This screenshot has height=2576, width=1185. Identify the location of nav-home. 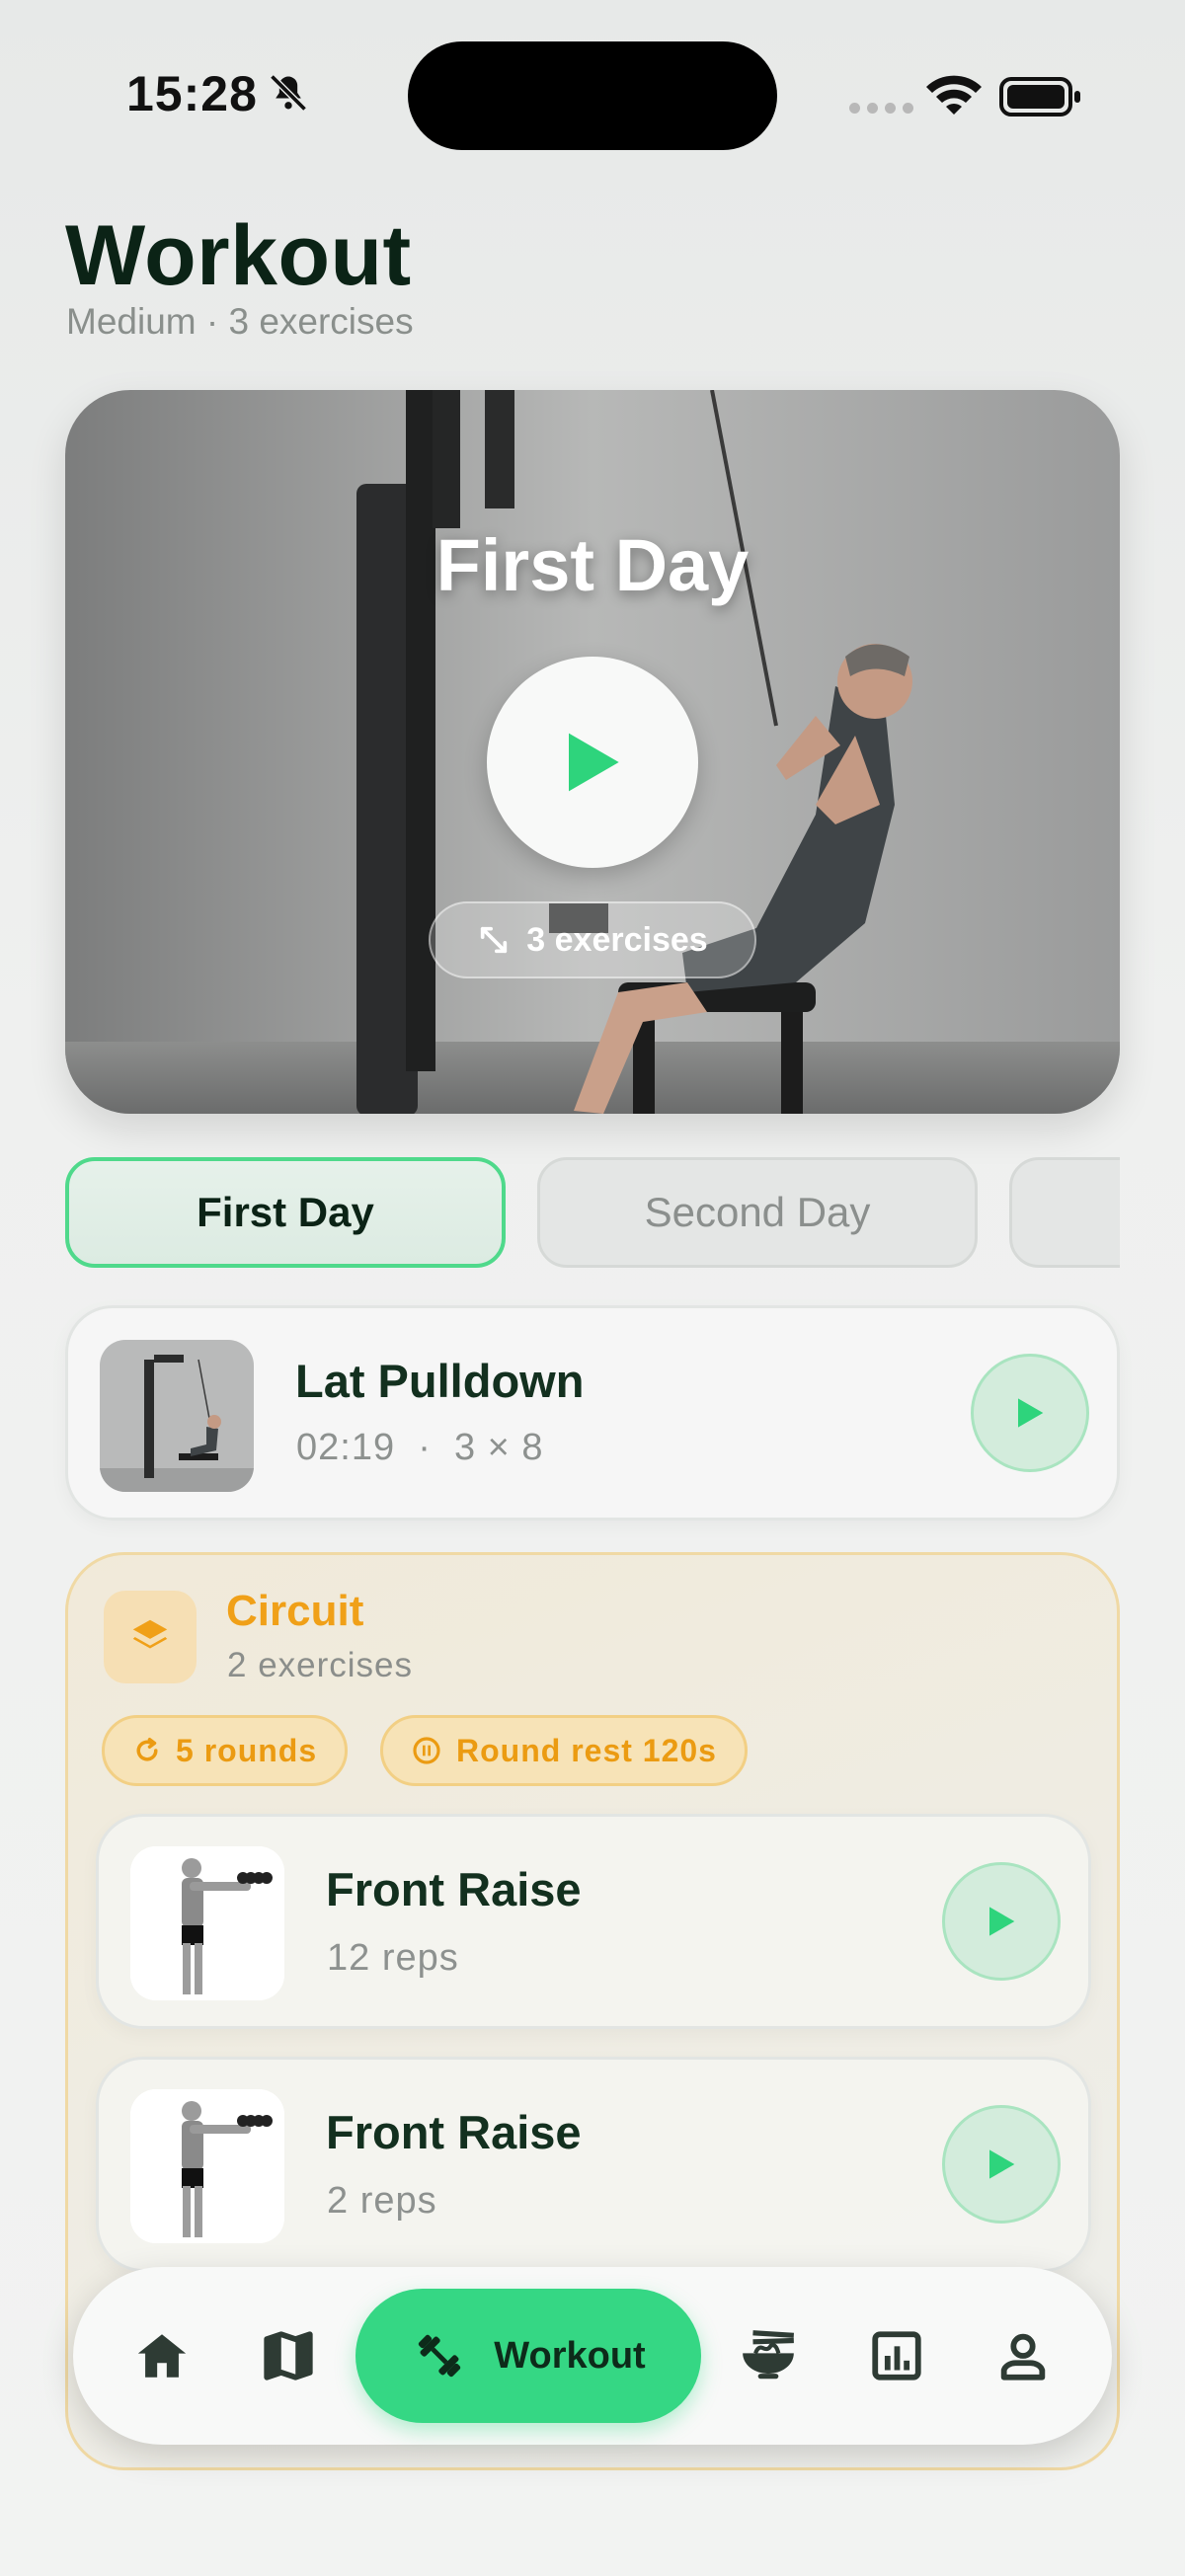
(161, 2355).